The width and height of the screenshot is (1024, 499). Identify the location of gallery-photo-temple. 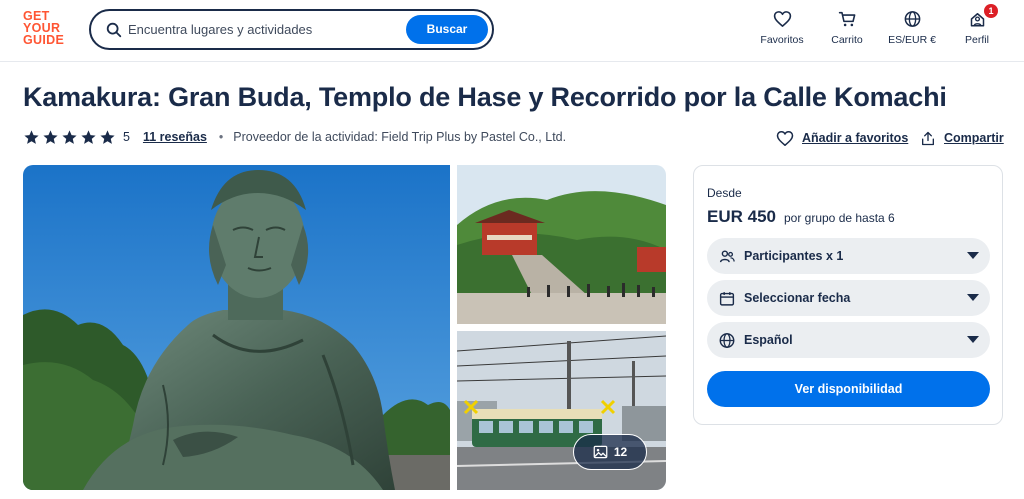
(561, 244).